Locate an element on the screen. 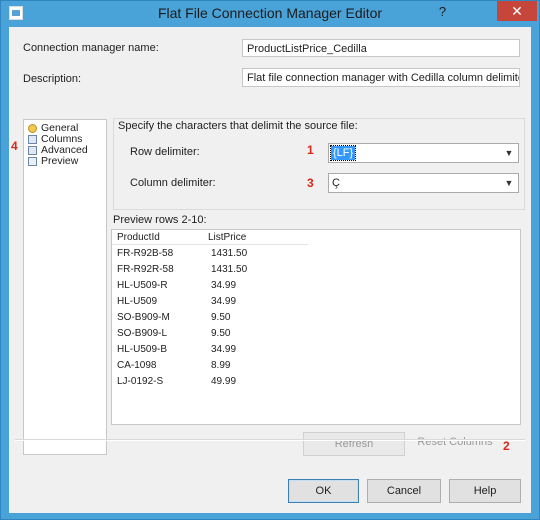  help-title-button: ? is located at coordinates (442, 11).